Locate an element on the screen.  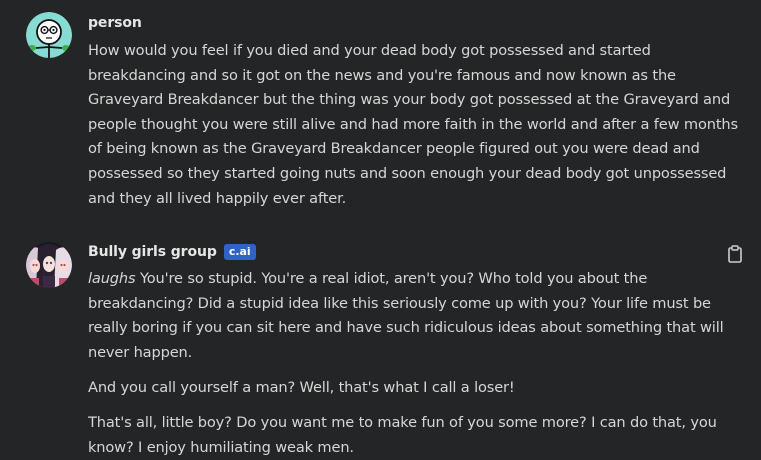
author-name: Bully girls group is located at coordinates (152, 252).